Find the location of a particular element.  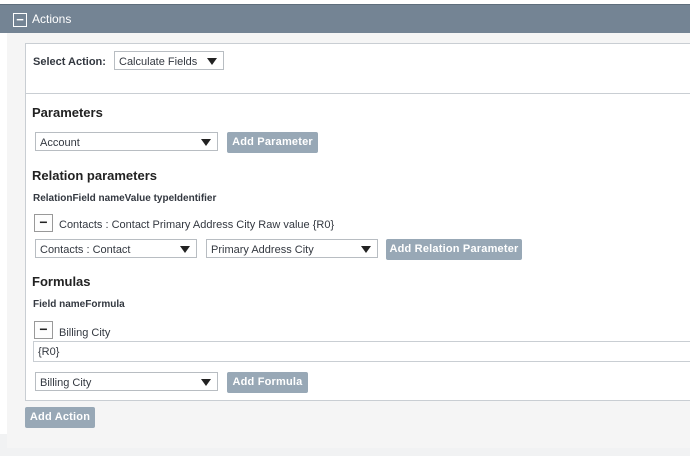

add-parameter-button: Add Parameter is located at coordinates (272, 142).